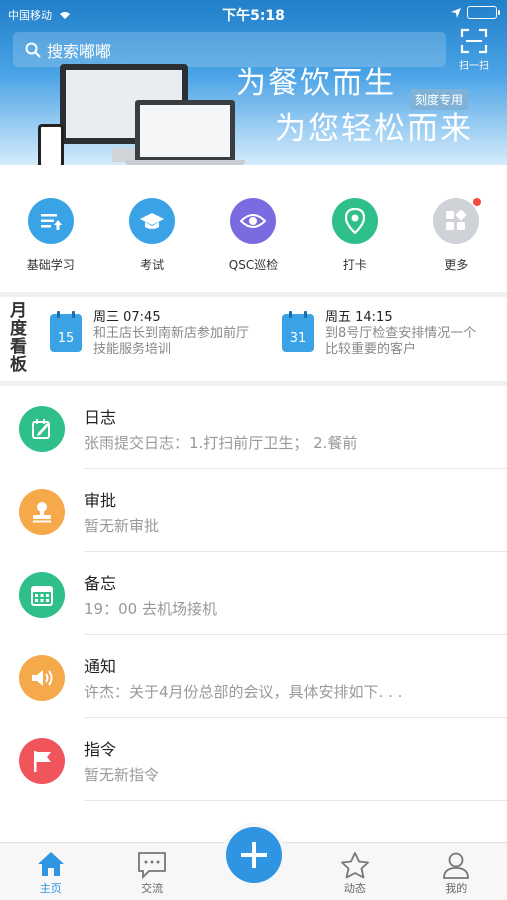 The width and height of the screenshot is (507, 900). Describe the element at coordinates (152, 865) in the screenshot. I see `chat-icon` at that location.